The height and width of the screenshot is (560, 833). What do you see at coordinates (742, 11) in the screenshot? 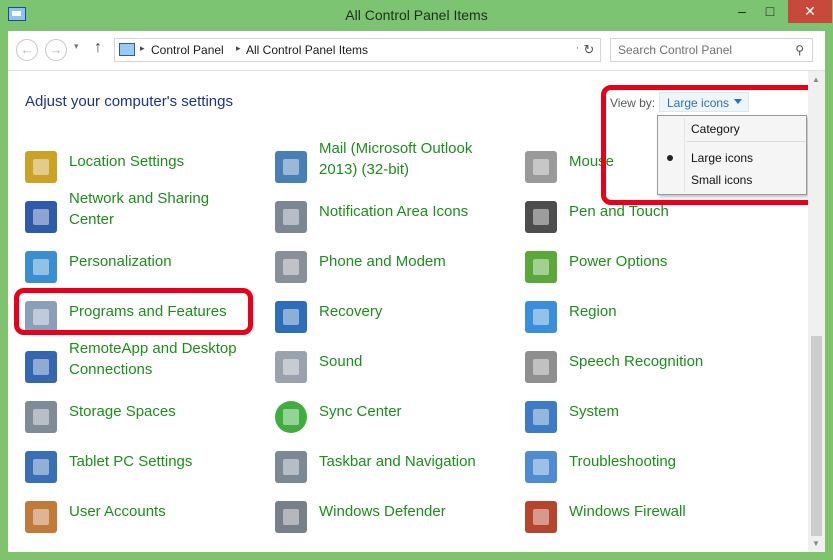
I see `minimize-button: –` at bounding box center [742, 11].